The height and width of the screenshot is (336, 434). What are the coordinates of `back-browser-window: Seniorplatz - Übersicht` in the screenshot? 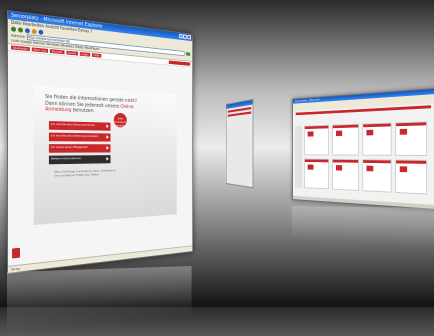 It's located at (363, 149).